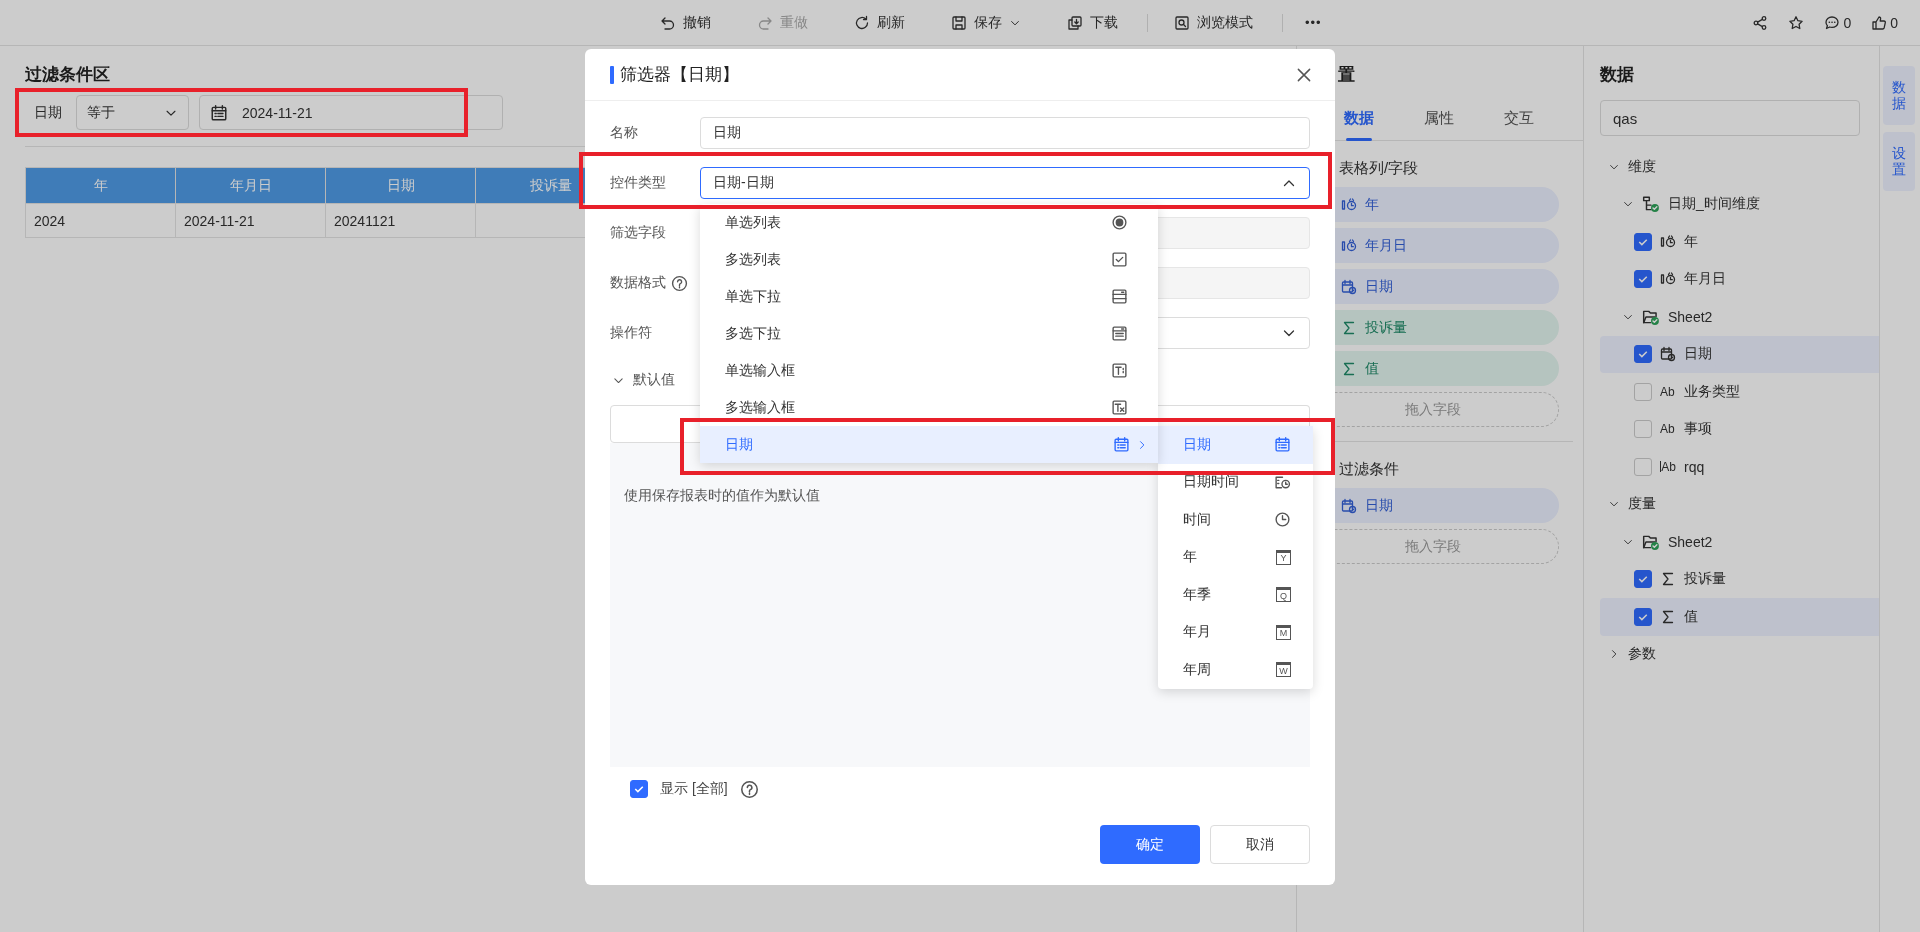 Image resolution: width=1920 pixels, height=932 pixels. What do you see at coordinates (1705, 279) in the screenshot?
I see `field-label: 年月日` at bounding box center [1705, 279].